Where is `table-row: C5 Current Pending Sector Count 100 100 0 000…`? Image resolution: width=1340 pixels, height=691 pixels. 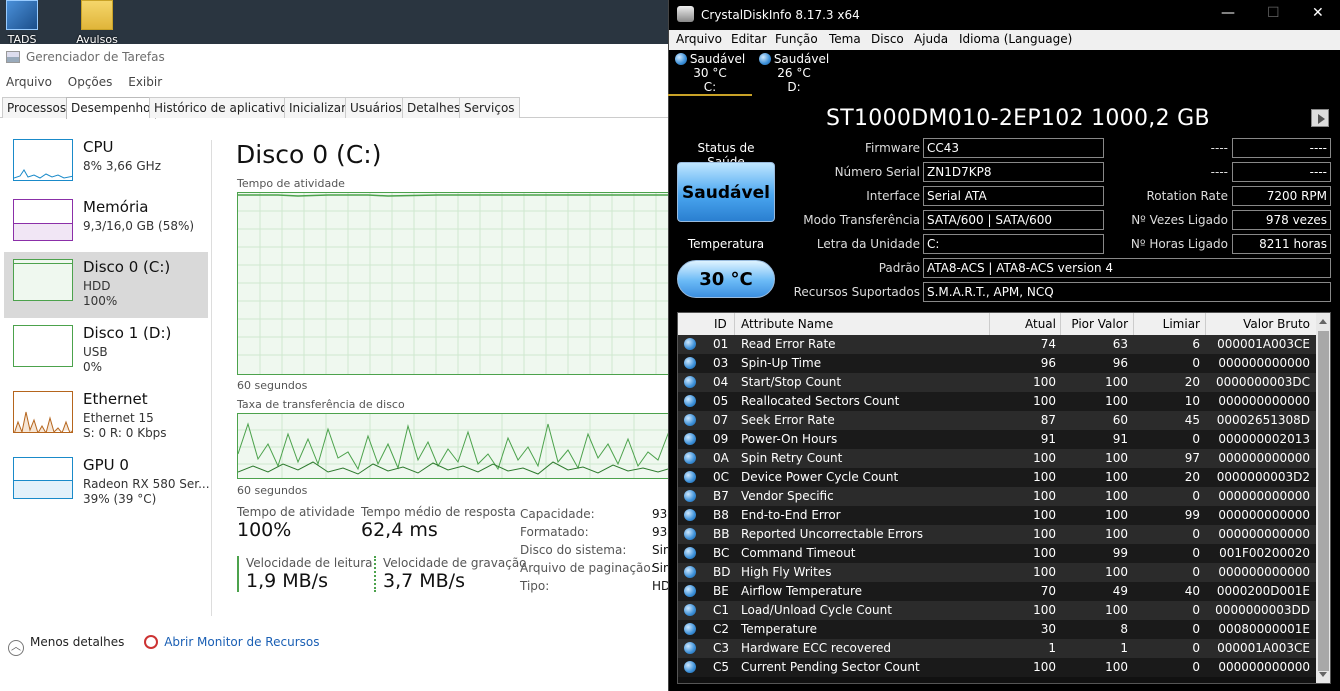 table-row: C5 Current Pending Sector Count 100 100 0 000… is located at coordinates (997, 667).